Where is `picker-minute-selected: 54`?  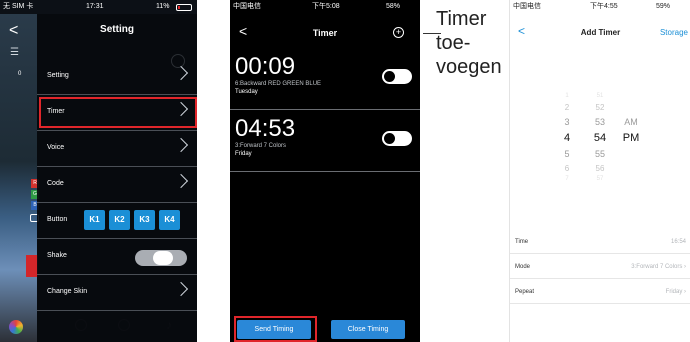
picker-minute-selected: 54 is located at coordinates (600, 138).